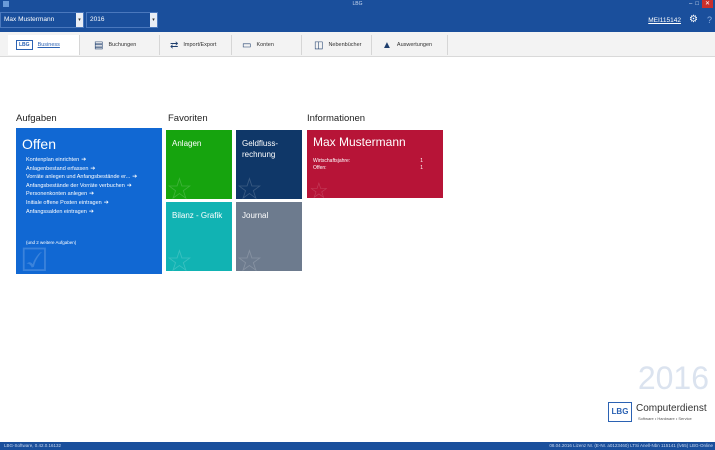 The width and height of the screenshot is (715, 450). I want to click on checklist-icon: ☑, so click(34, 258).